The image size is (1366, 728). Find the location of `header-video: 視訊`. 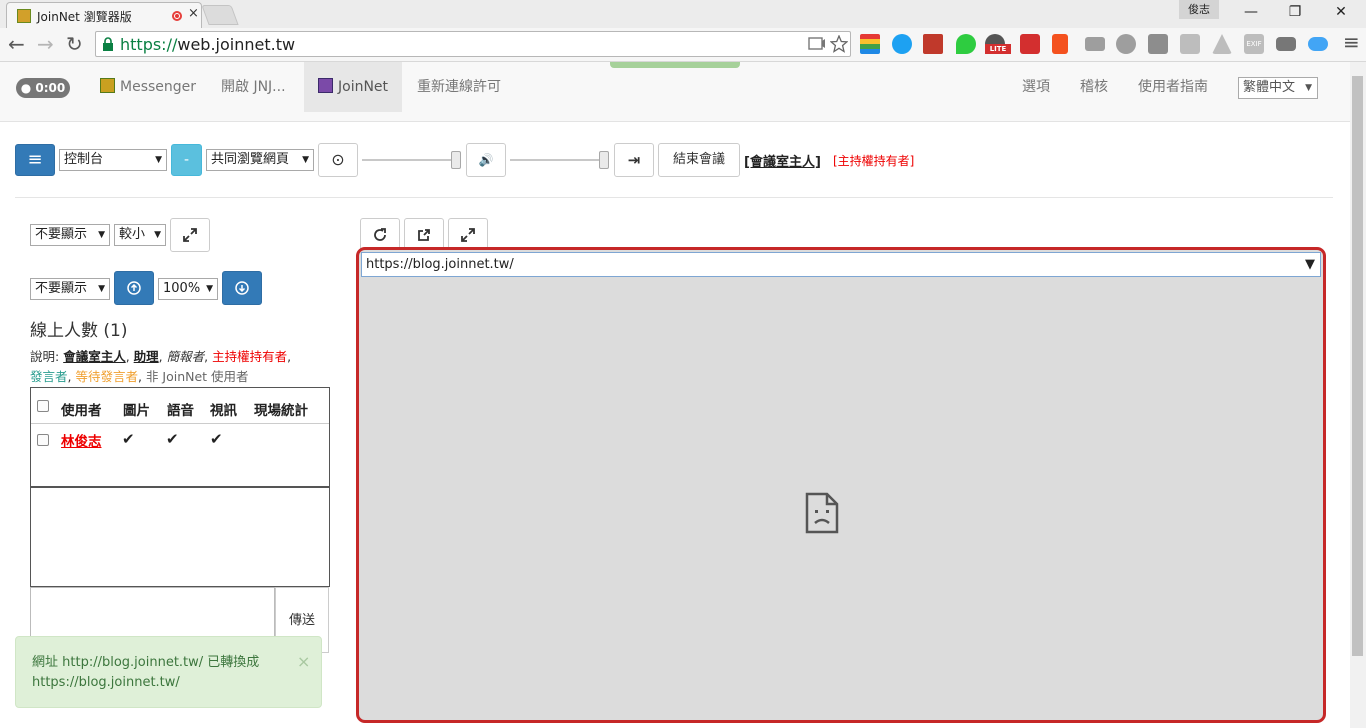

header-video: 視訊 is located at coordinates (223, 411).